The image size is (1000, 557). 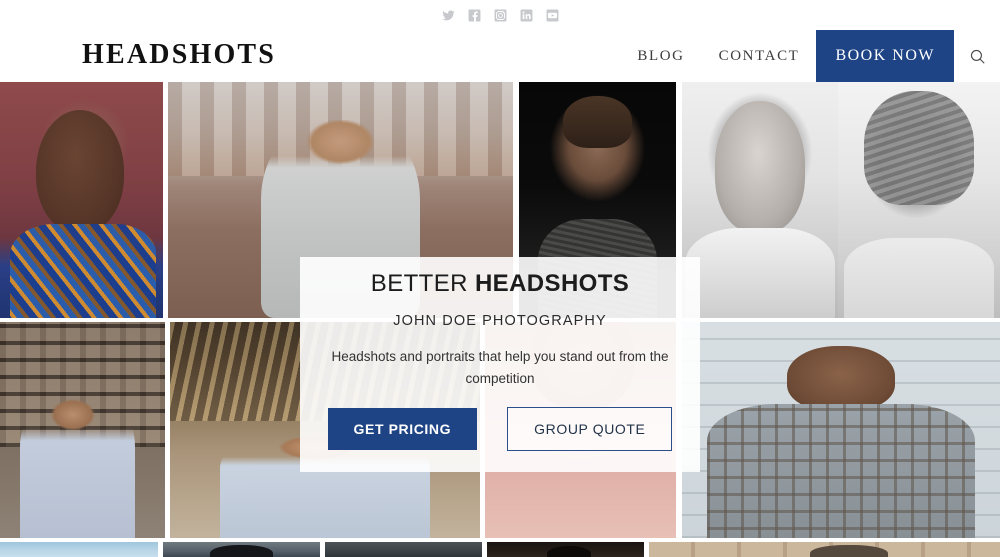 I want to click on linkedin-icon, so click(x=526, y=15).